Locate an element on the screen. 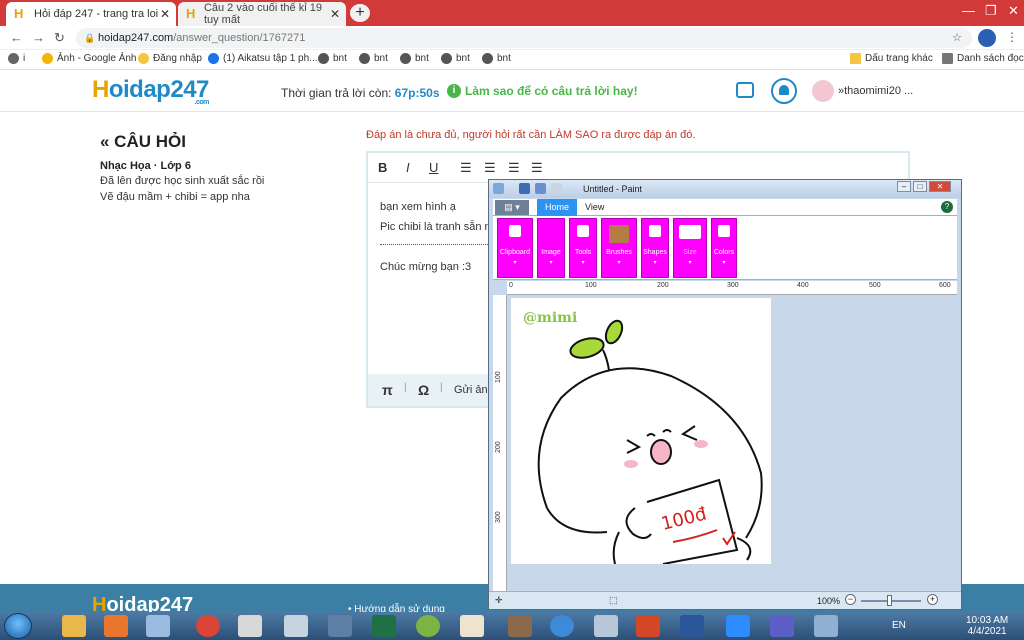  url-path: /answer_question/1767271 is located at coordinates (239, 38).